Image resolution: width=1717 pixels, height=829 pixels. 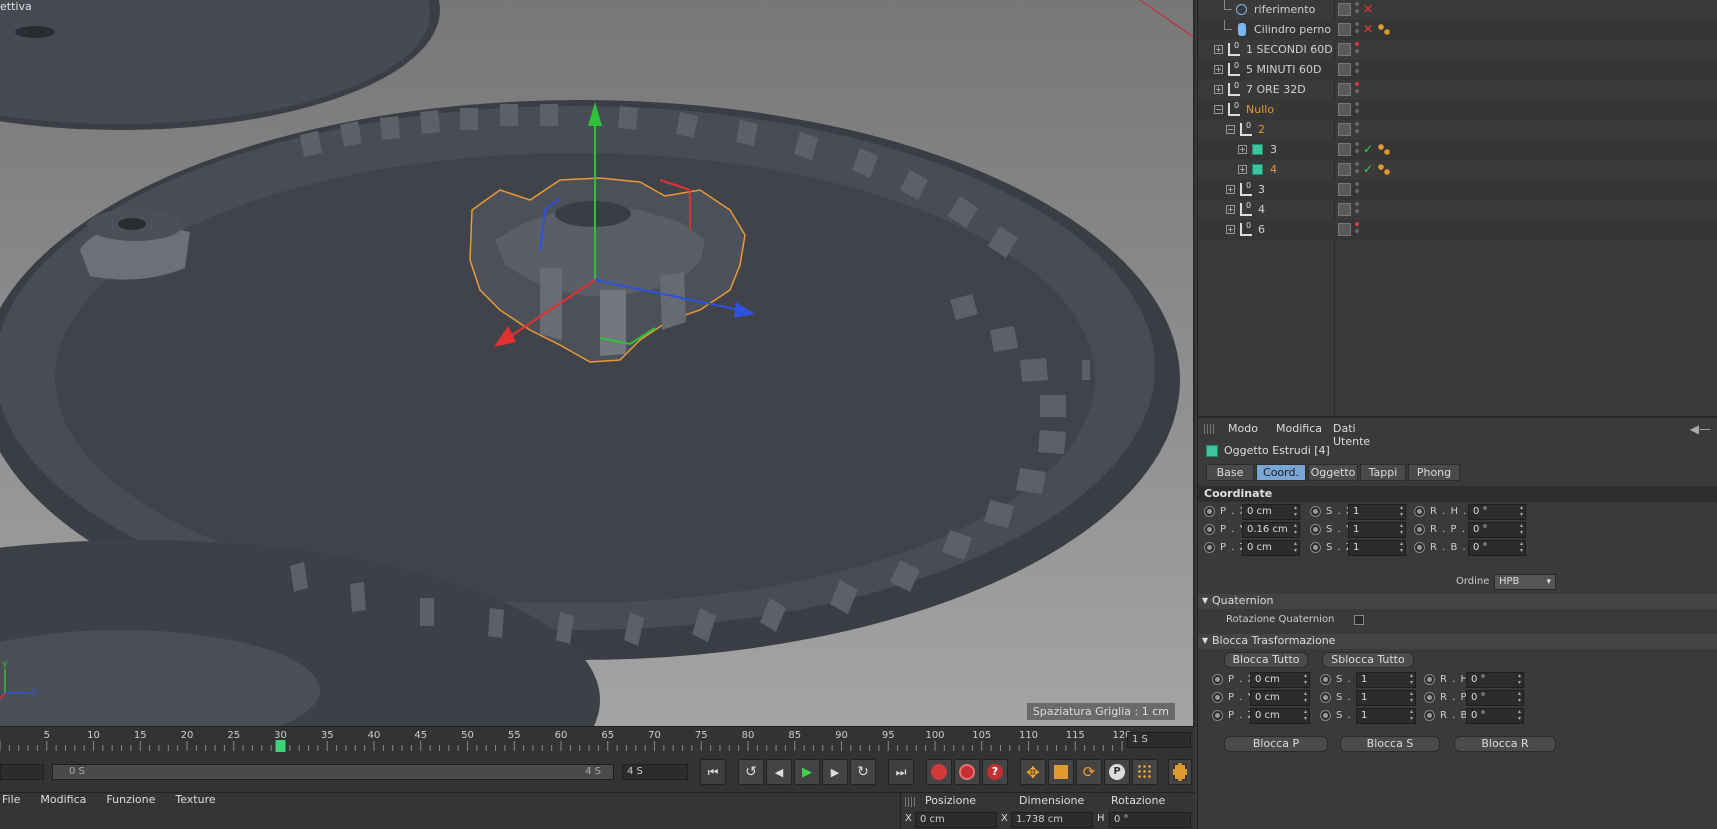 What do you see at coordinates (835, 772) in the screenshot?
I see `next-frame-button: ▶` at bounding box center [835, 772].